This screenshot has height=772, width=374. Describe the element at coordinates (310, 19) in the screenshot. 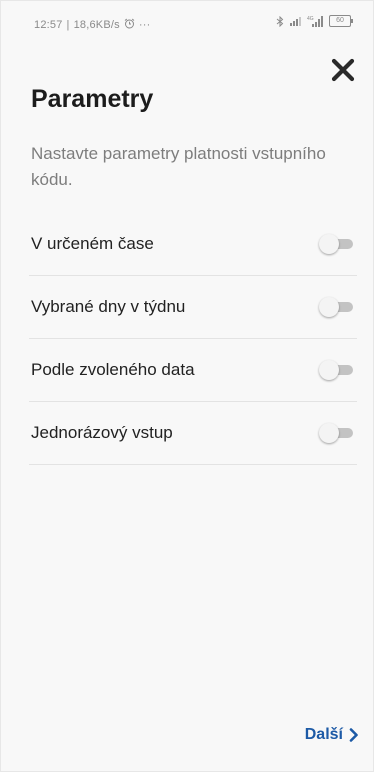

I see `signal-4g-label: 4G` at that location.